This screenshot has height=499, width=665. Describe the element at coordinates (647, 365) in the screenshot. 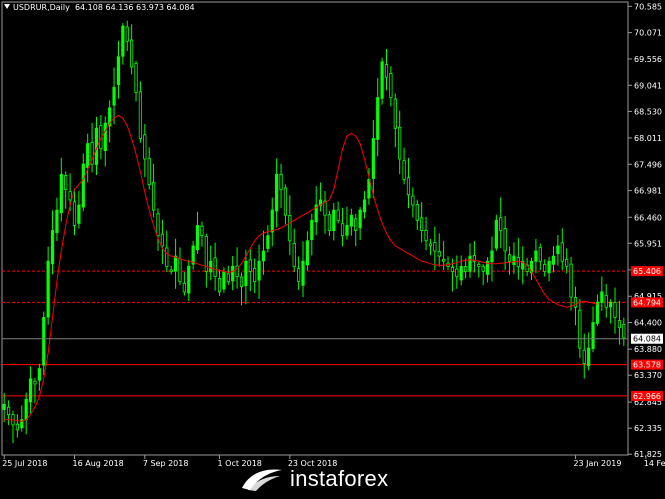

I see `level-label: 63.578` at that location.